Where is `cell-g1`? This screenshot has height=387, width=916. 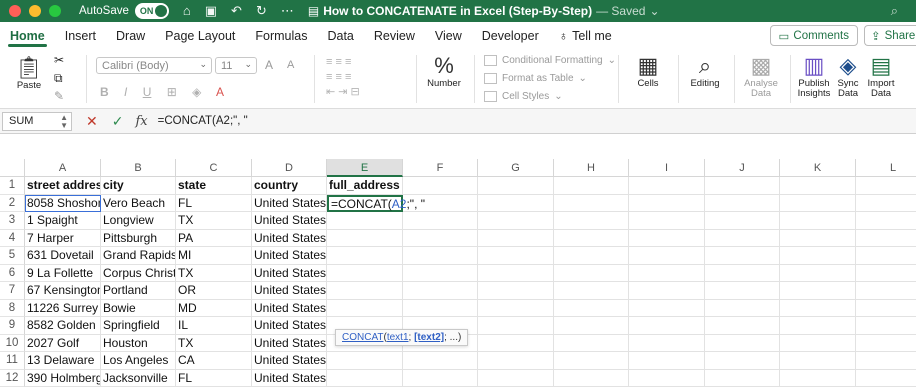
cell-g1 is located at coordinates (516, 186).